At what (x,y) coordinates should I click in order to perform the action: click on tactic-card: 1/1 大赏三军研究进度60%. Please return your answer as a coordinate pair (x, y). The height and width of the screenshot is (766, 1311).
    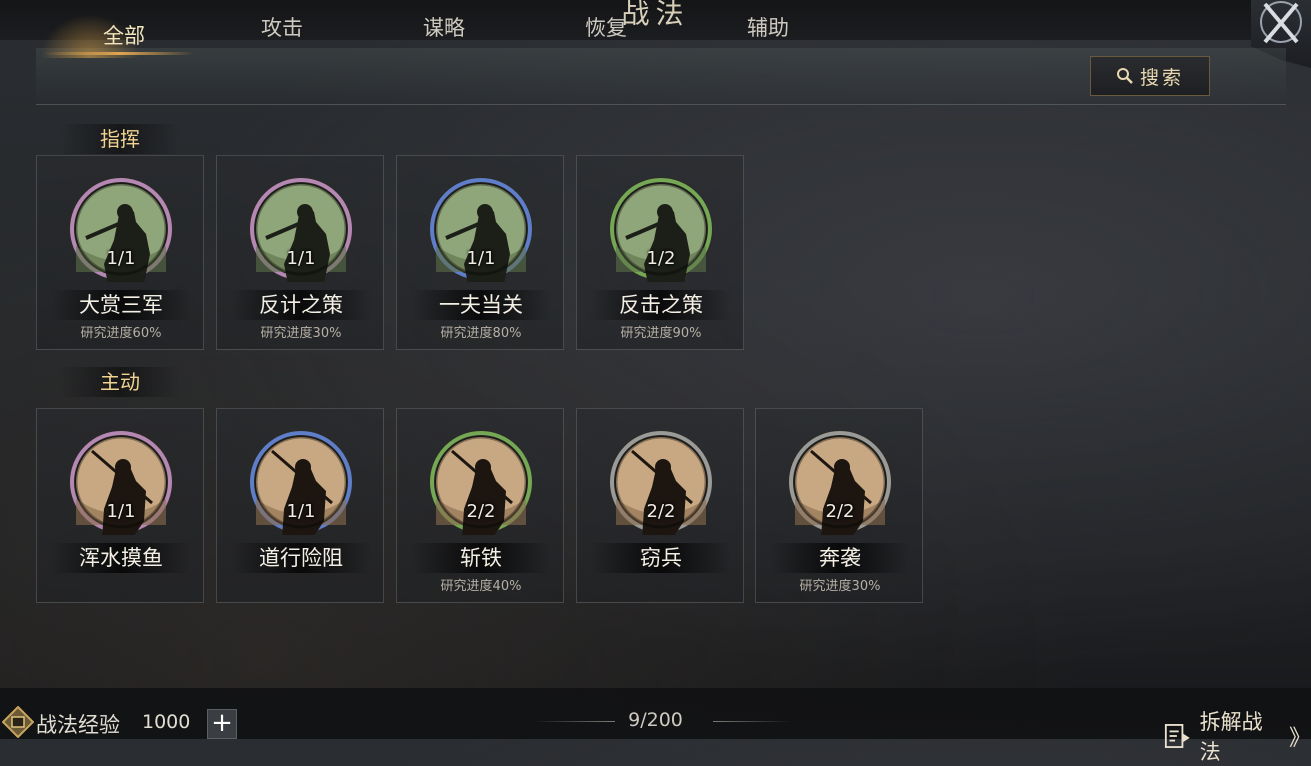
    Looking at the image, I should click on (120, 252).